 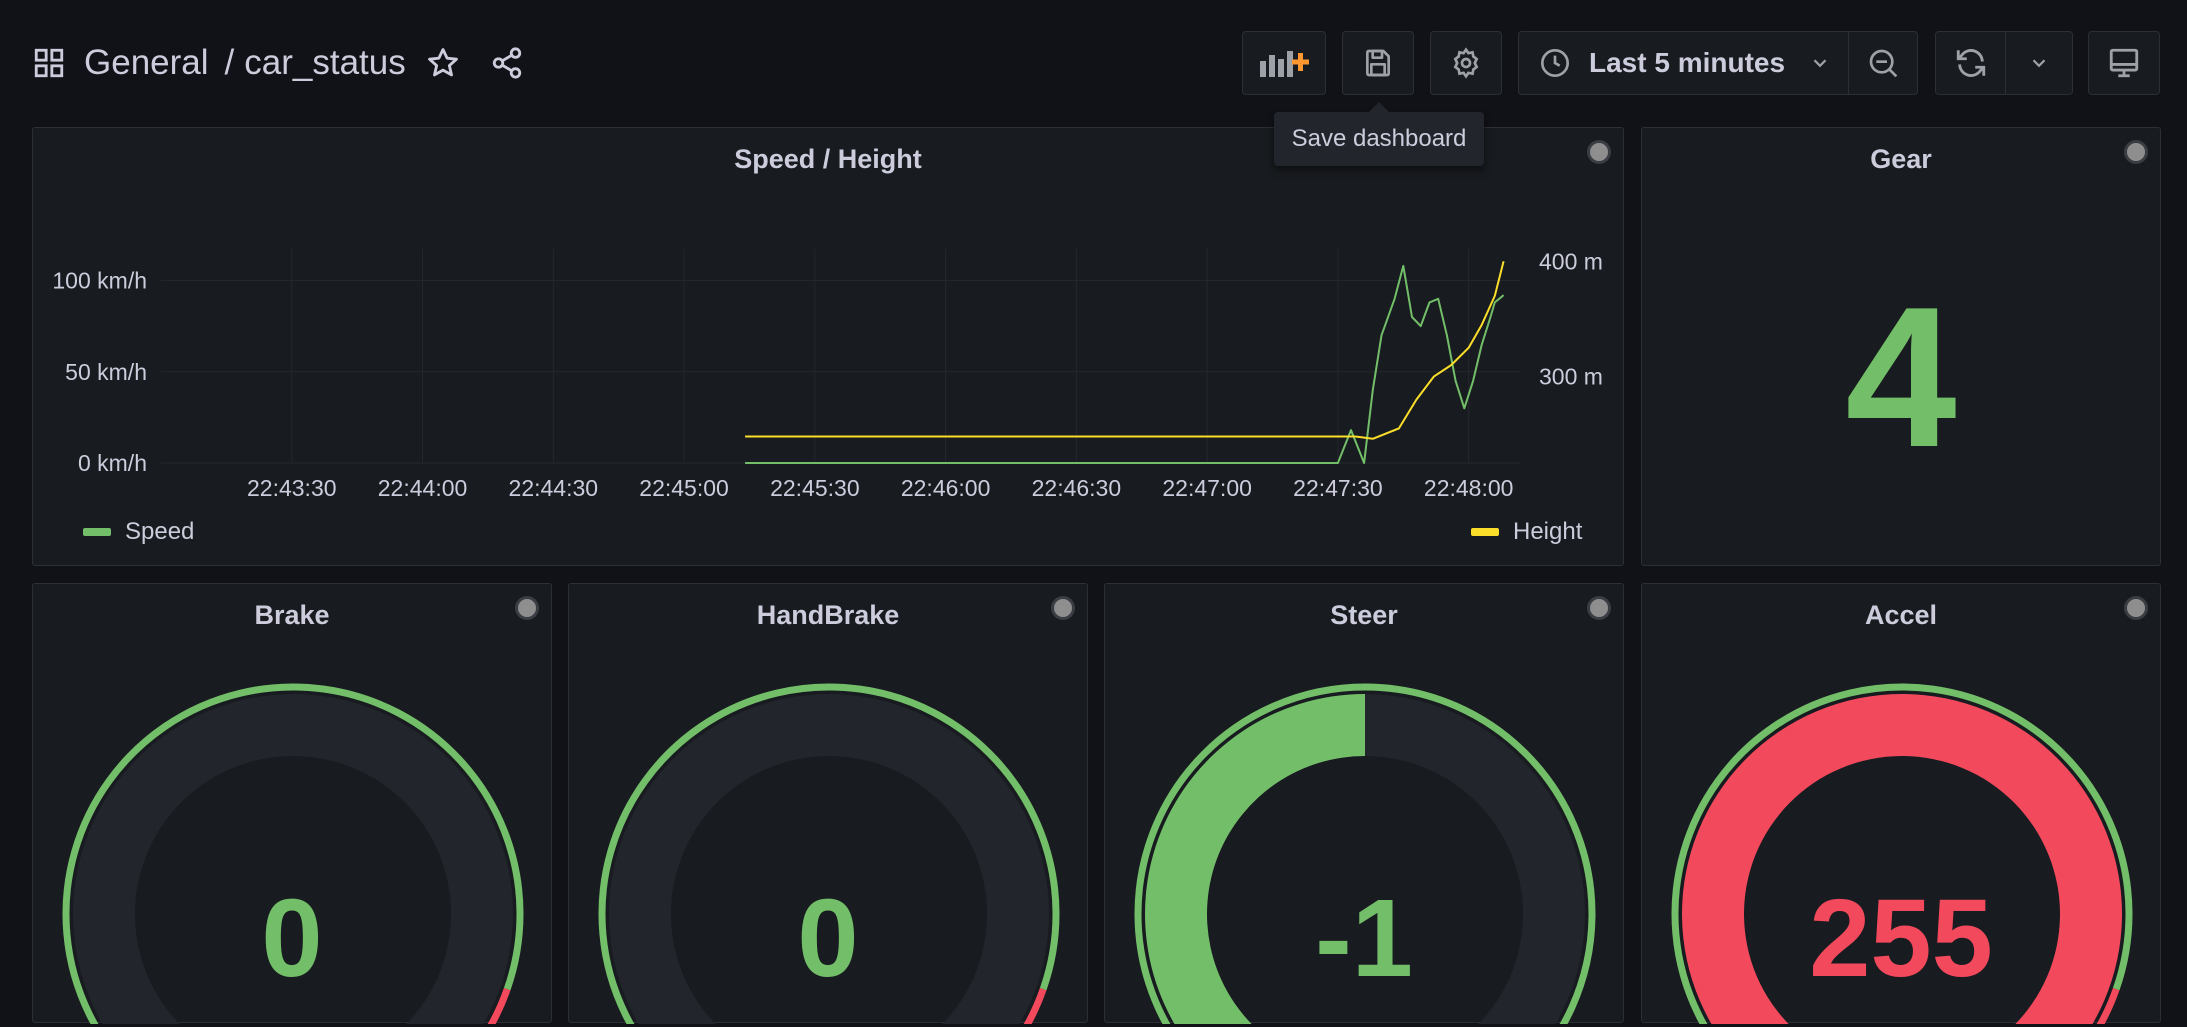 I want to click on legend-speed: Speed, so click(x=138, y=532).